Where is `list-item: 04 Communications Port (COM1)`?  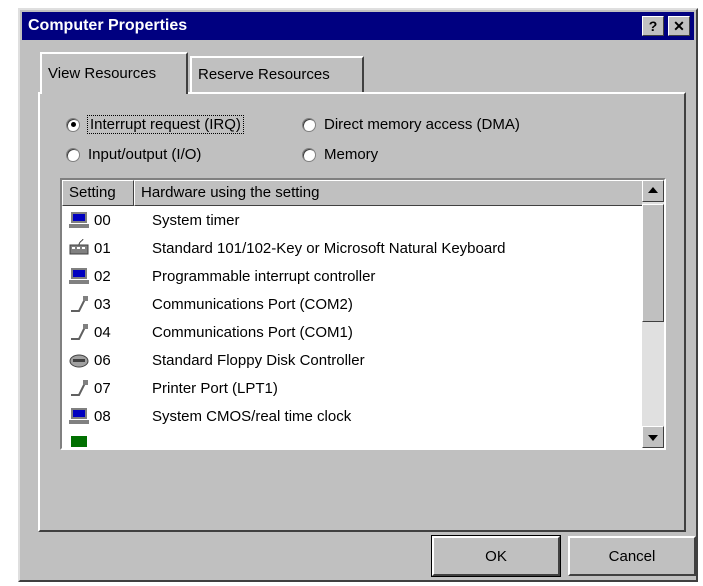
list-item: 04 Communications Port (COM1) is located at coordinates (207, 332).